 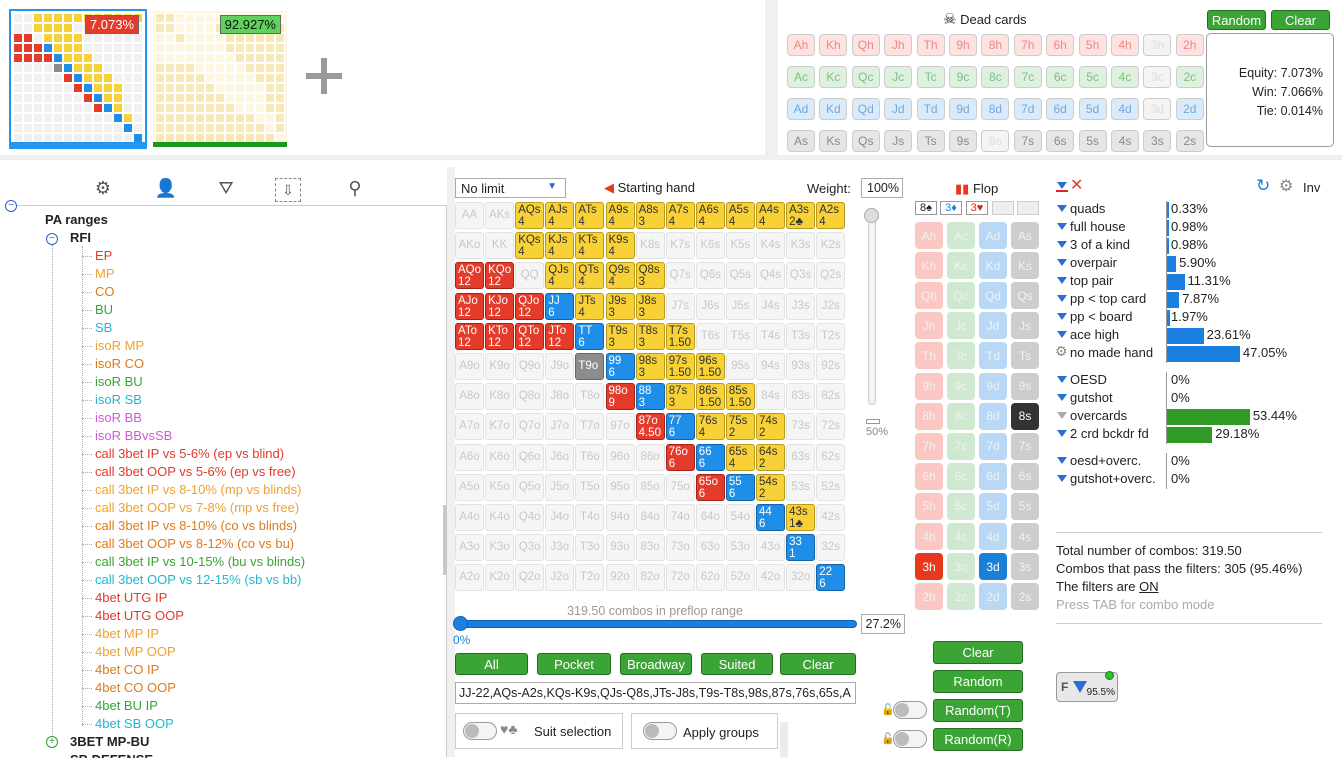 I want to click on hand-cell: T8s 3, so click(x=650, y=336).